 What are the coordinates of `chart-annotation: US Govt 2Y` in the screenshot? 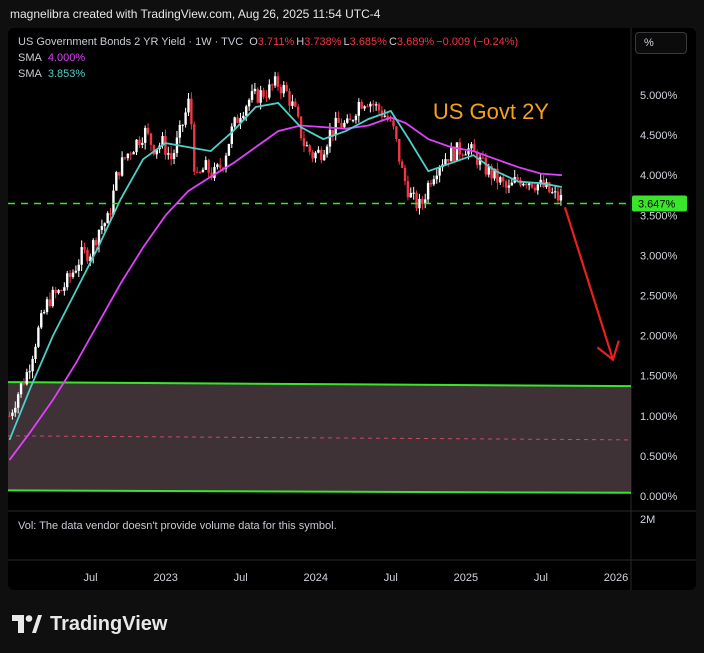 It's located at (491, 111).